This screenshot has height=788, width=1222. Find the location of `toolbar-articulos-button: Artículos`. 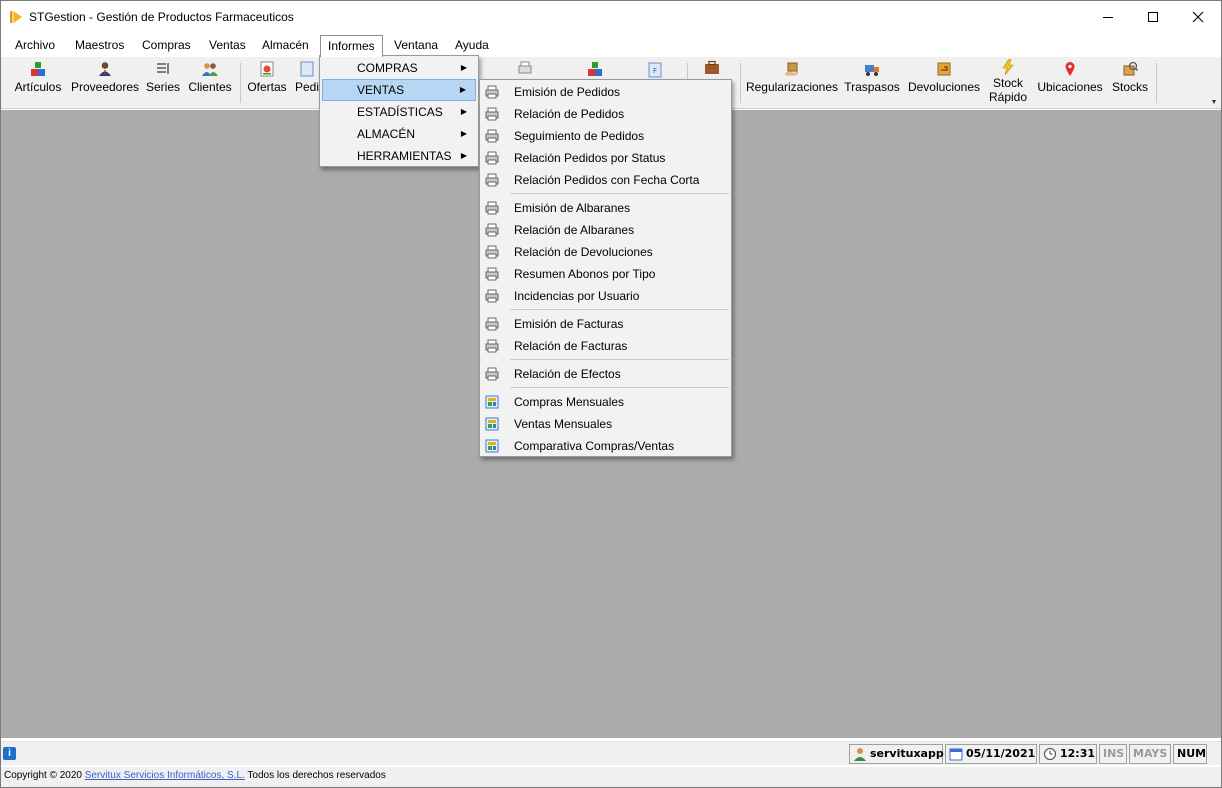

toolbar-articulos-button: Artículos is located at coordinates (38, 84).